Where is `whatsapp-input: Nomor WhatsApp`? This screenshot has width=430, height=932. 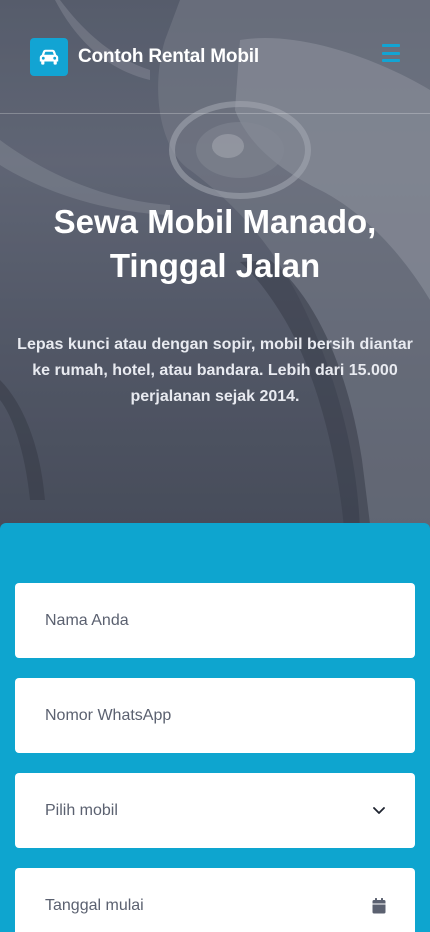 whatsapp-input: Nomor WhatsApp is located at coordinates (215, 715).